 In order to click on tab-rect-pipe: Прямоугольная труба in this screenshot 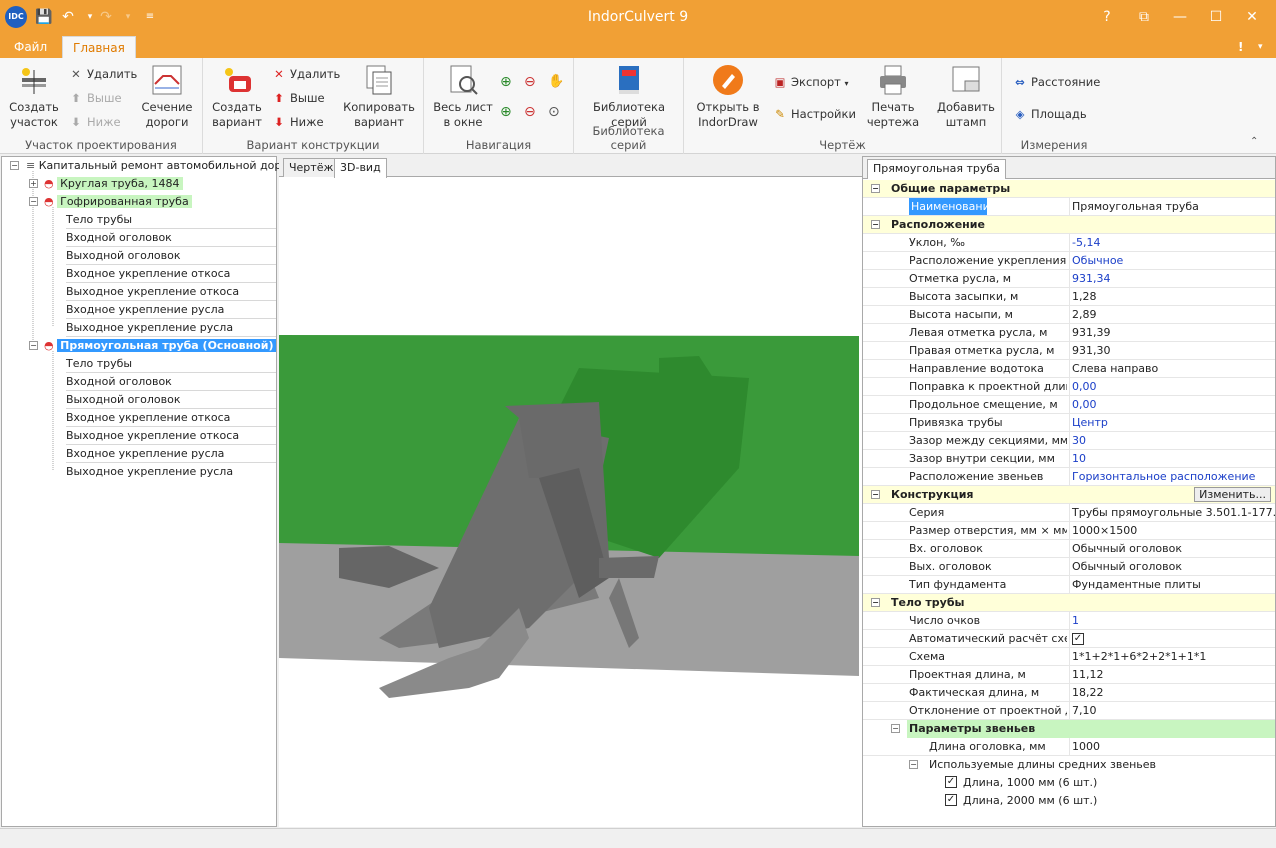, I will do `click(936, 169)`.